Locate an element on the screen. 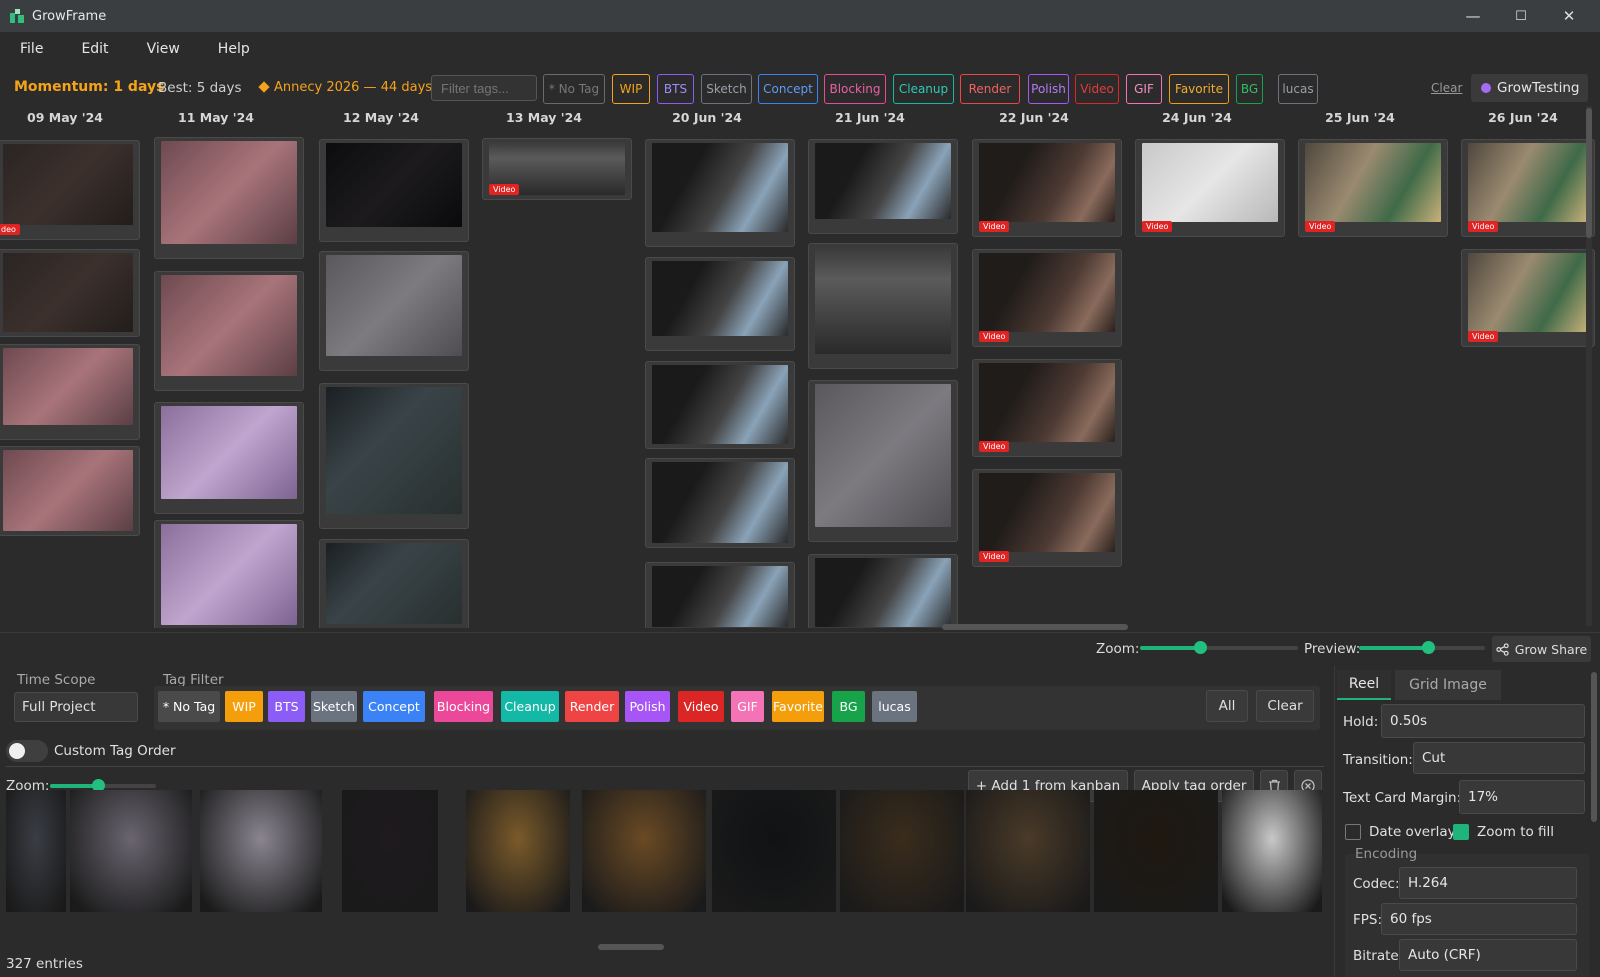 The height and width of the screenshot is (977, 1600). kanban-card: deo is located at coordinates (70, 190).